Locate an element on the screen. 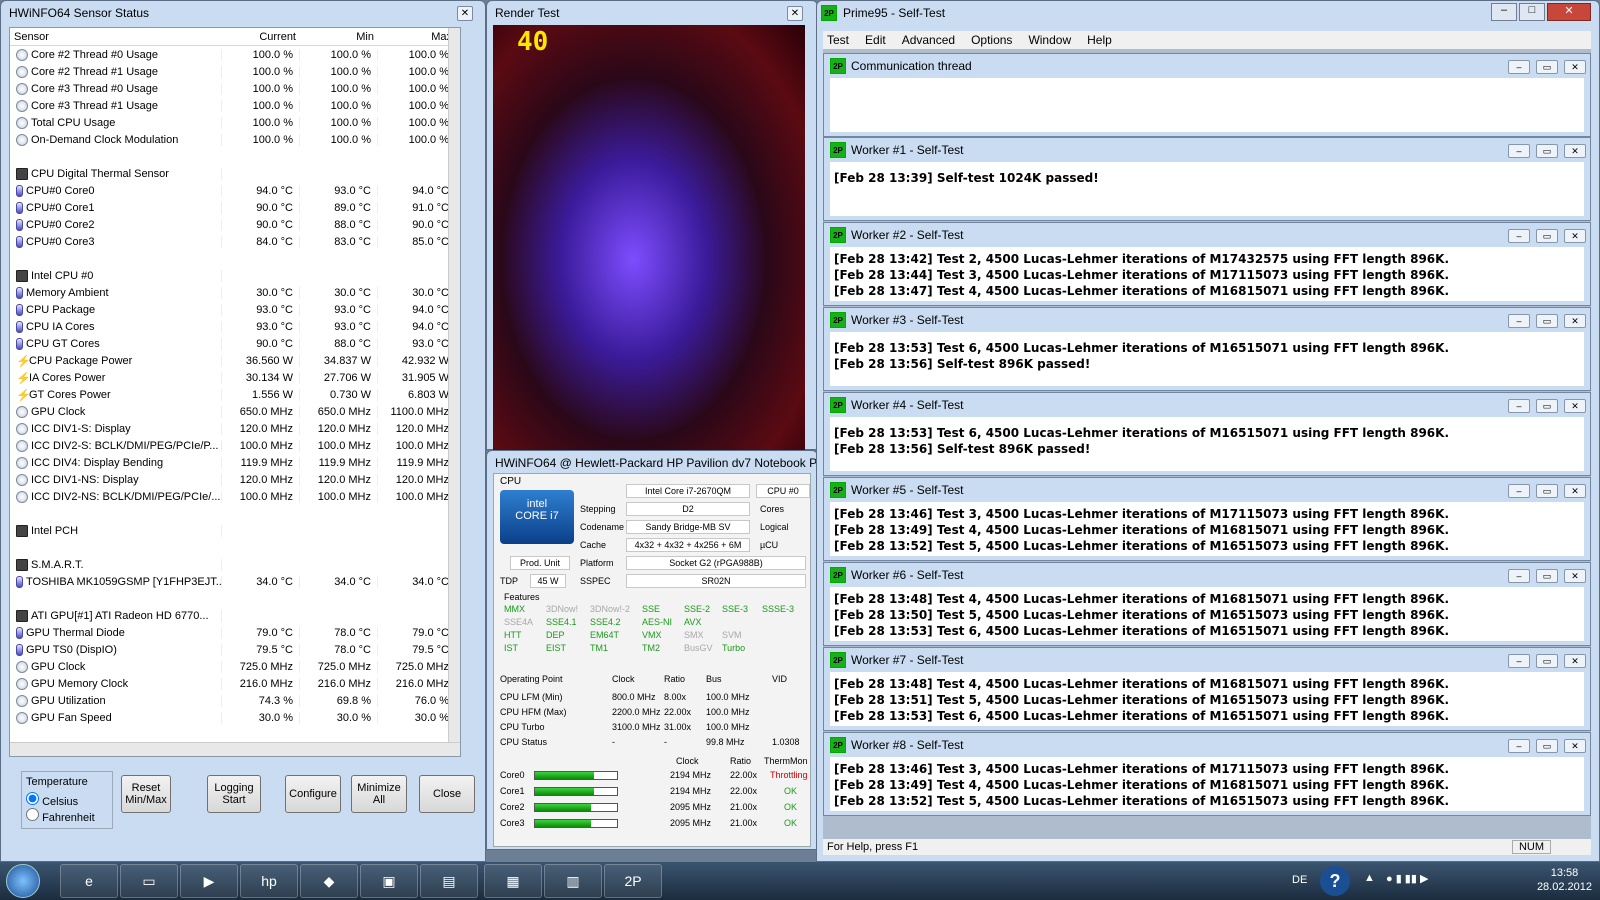 The image size is (1600, 900). logging-start-button: Logging Start is located at coordinates (234, 794).